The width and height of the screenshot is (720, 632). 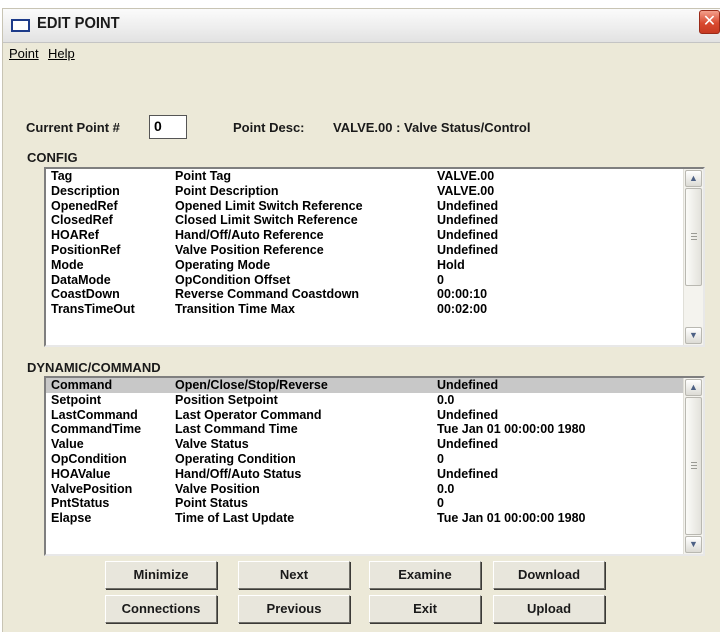 I want to click on config-value: Undefined, so click(x=468, y=205).